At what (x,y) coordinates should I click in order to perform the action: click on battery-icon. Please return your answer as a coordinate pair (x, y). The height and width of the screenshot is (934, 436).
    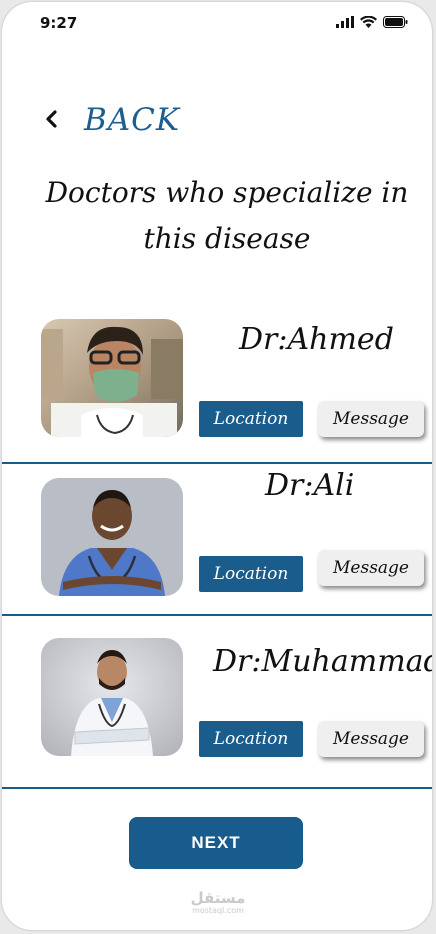
    Looking at the image, I should click on (395, 22).